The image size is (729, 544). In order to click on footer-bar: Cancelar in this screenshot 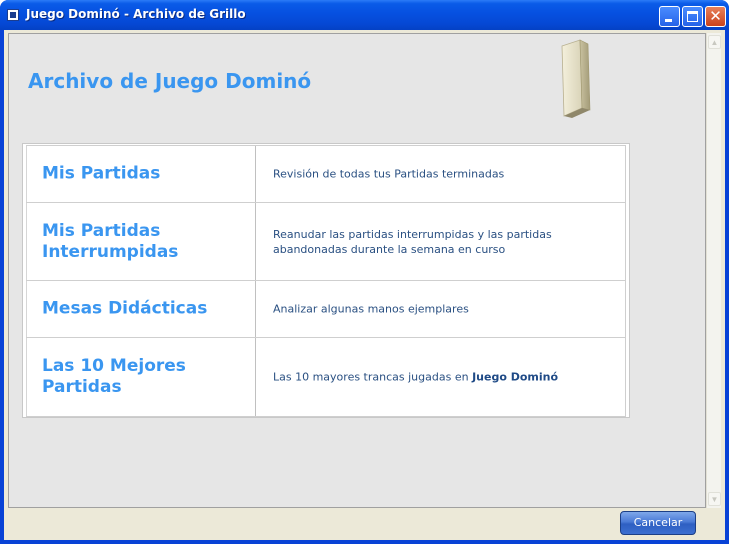, I will do `click(364, 523)`.